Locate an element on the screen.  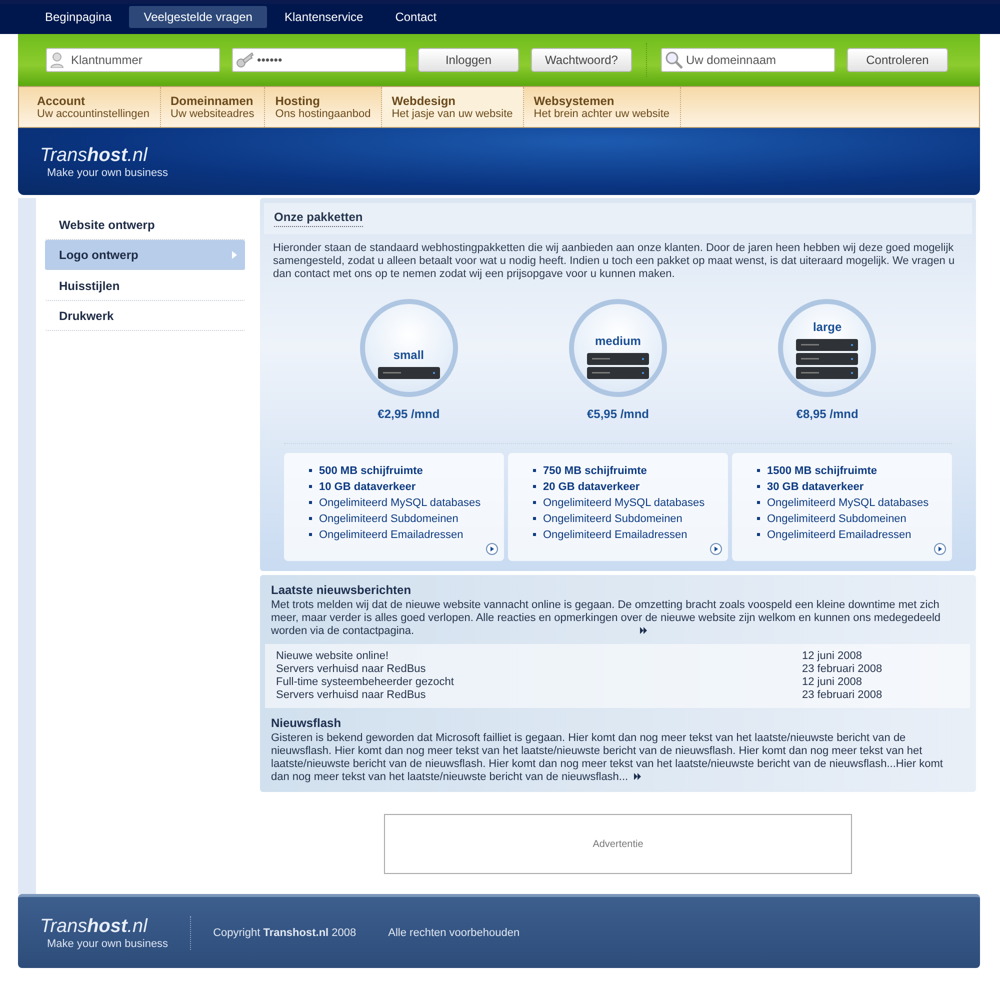
chevron-icon is located at coordinates (234, 254).